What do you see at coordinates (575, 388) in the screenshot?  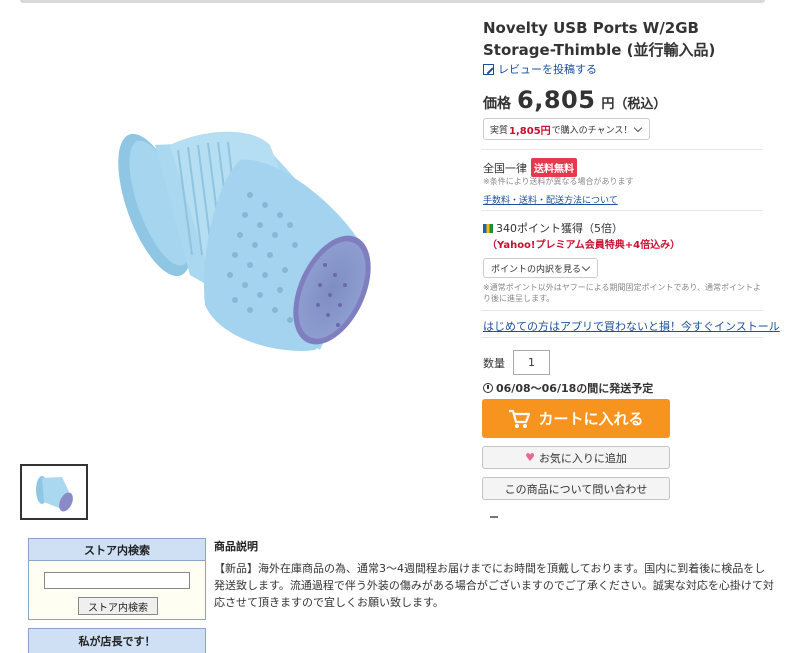 I see `delivery-text: 06/08〜06/18の間に発送予定` at bounding box center [575, 388].